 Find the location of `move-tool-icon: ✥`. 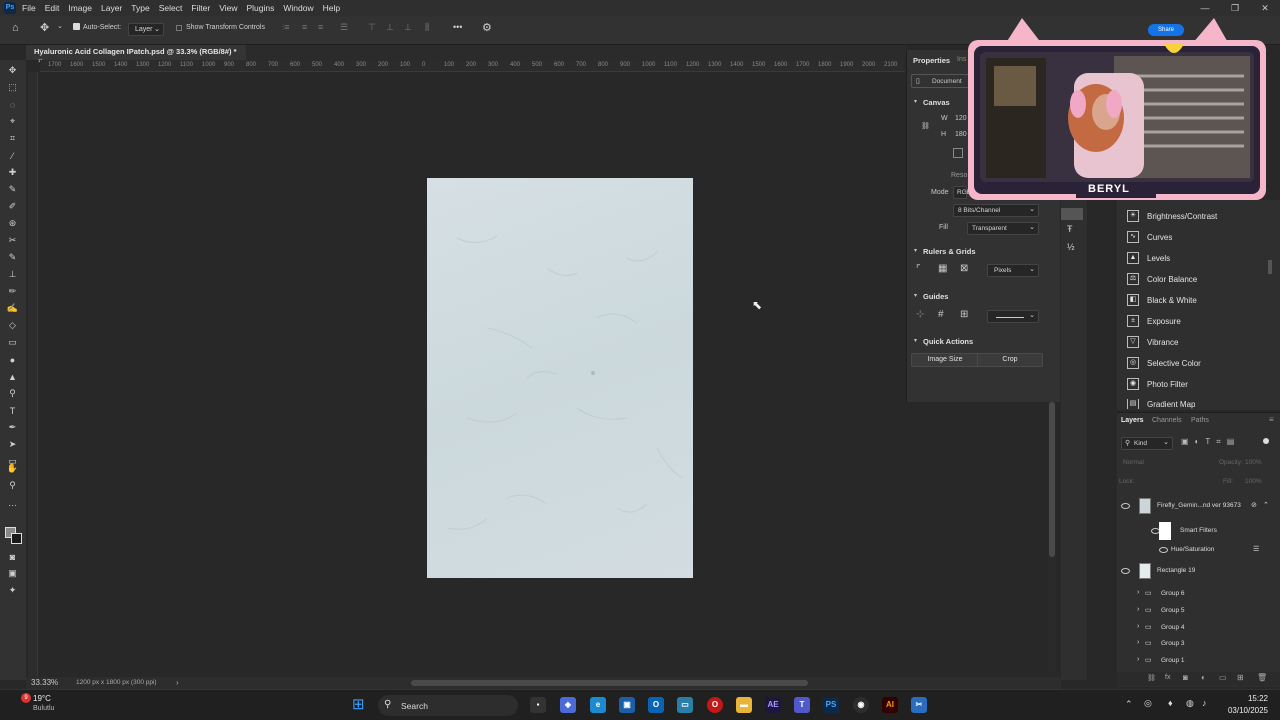

move-tool-icon: ✥ is located at coordinates (12, 70).